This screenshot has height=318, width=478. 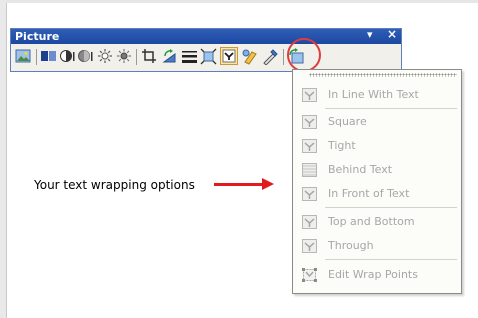 I want to click on menu-item-tight: Tight, so click(x=377, y=146).